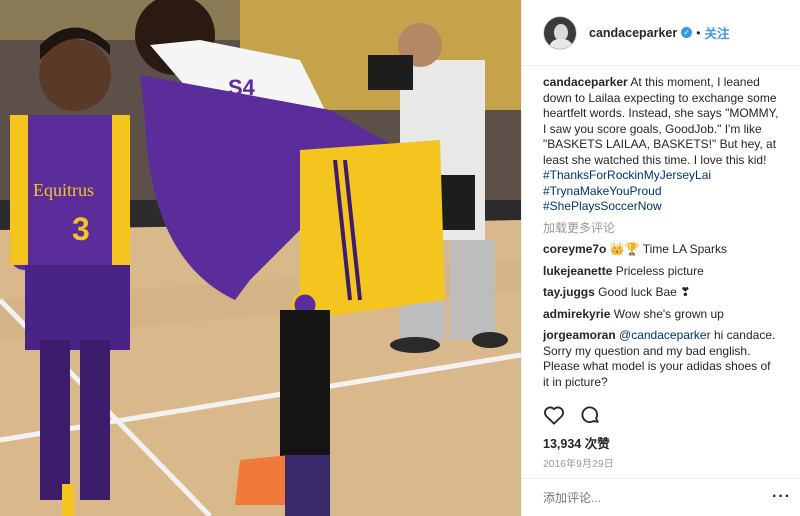  I want to click on comment-item: lukejeanette Priceless picture, so click(661, 272).